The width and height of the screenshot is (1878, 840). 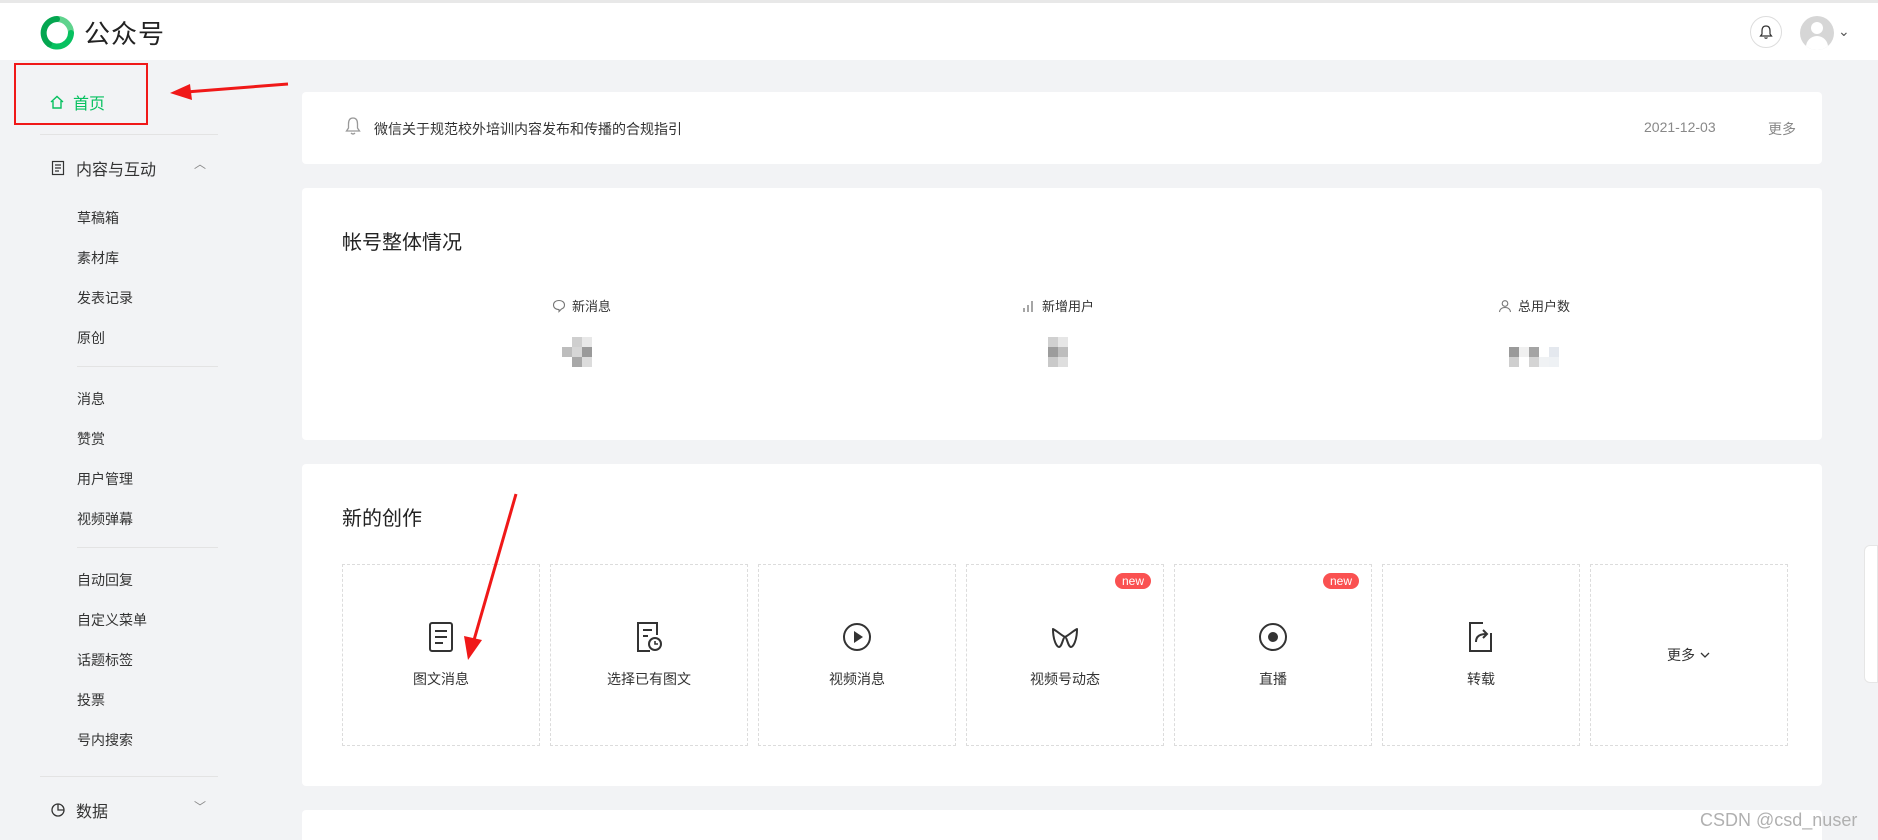 What do you see at coordinates (581, 336) in the screenshot?
I see `stat-new-messages: 新消息` at bounding box center [581, 336].